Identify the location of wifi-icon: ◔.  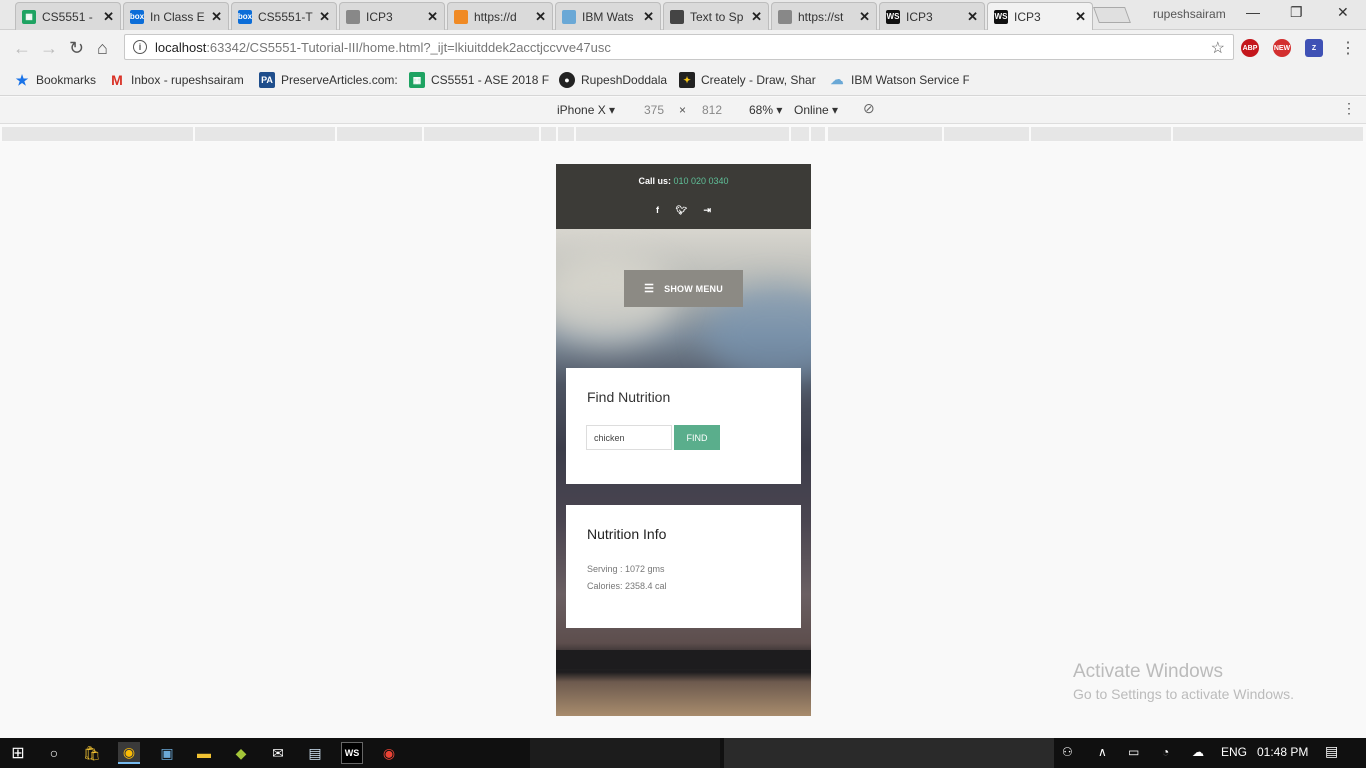
(1165, 752).